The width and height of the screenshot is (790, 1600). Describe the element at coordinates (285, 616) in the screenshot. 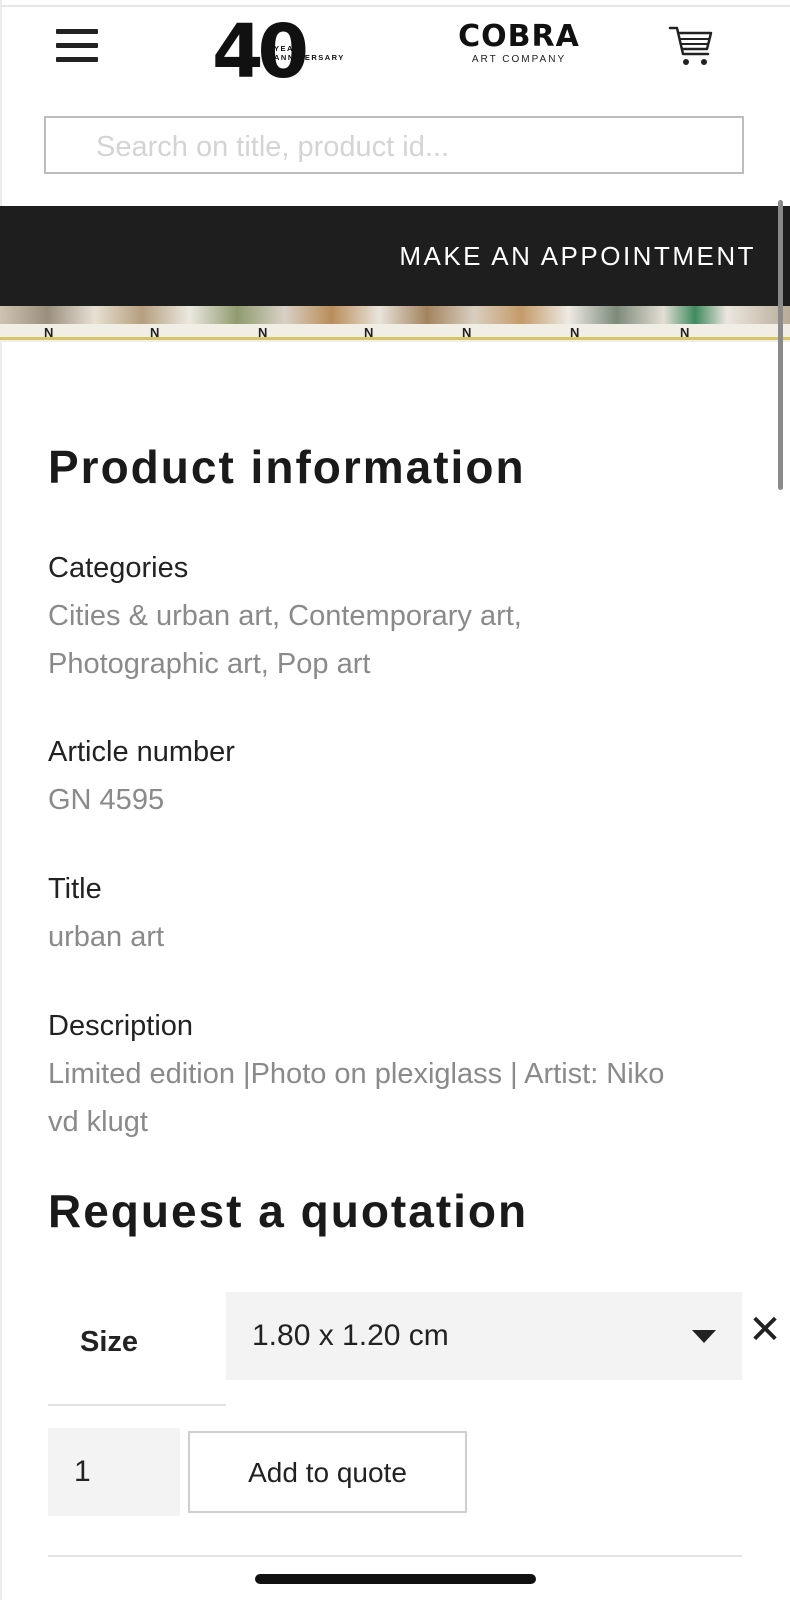

I see `categories-value-line1: Cities & urban art, Contemporary art,` at that location.